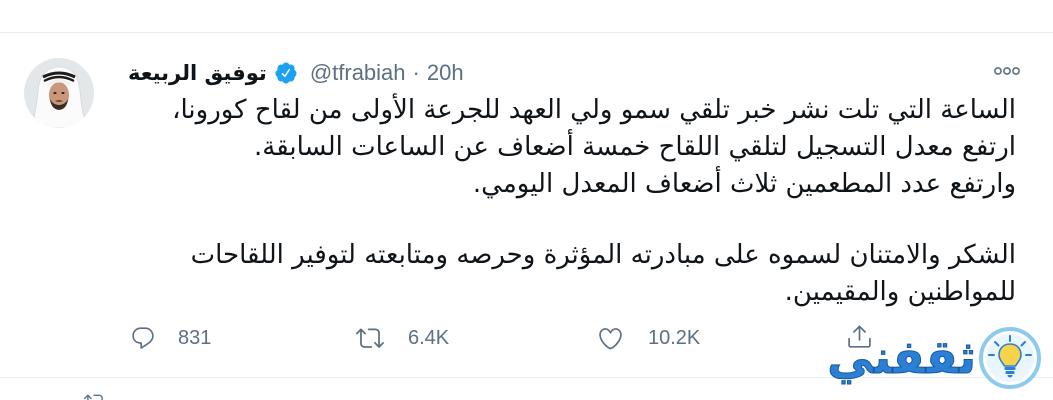 Image resolution: width=1053 pixels, height=400 pixels. I want to click on reply-count: 831, so click(195, 337).